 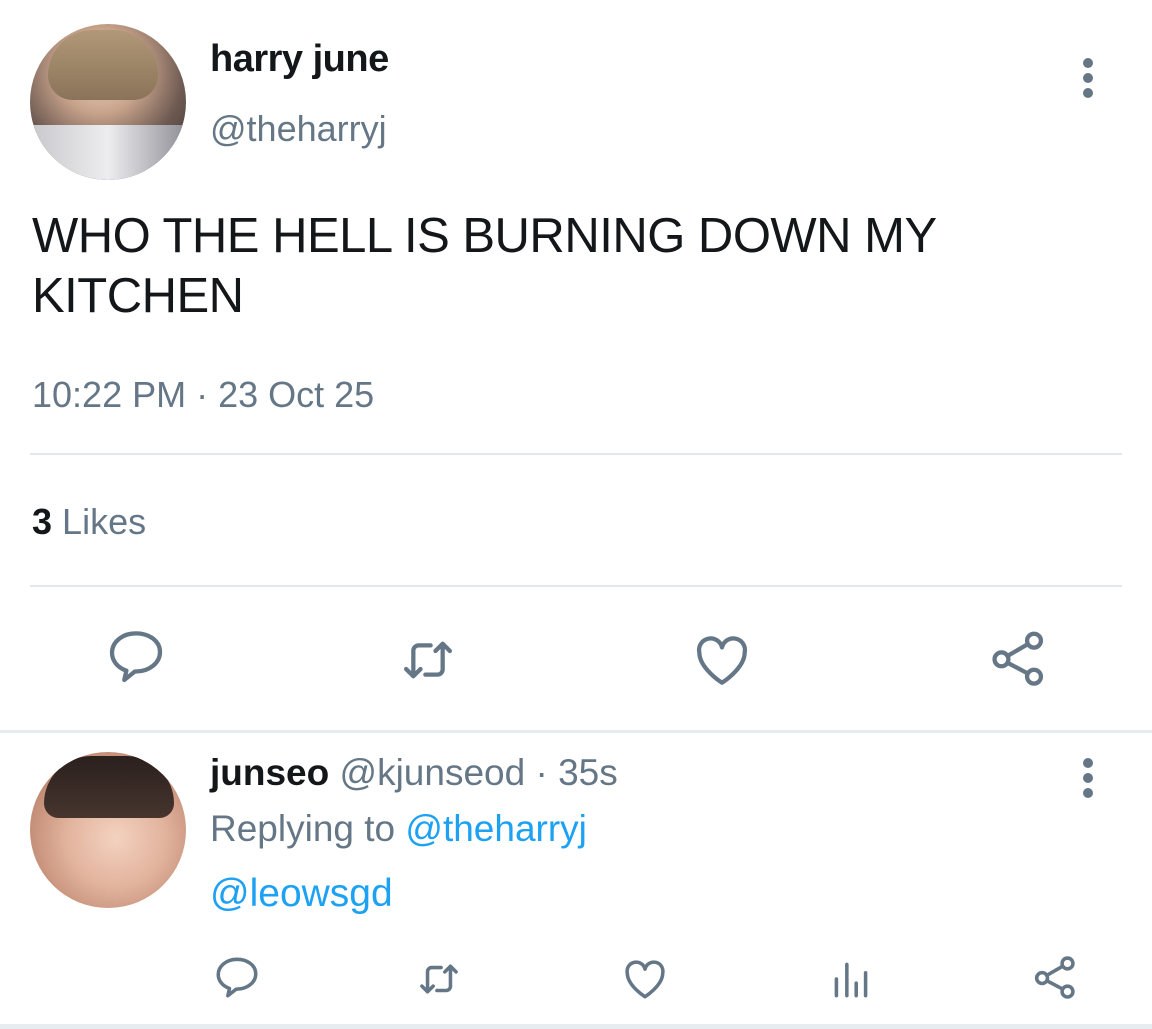 I want to click on author-handle: @theharryj, so click(x=298, y=129).